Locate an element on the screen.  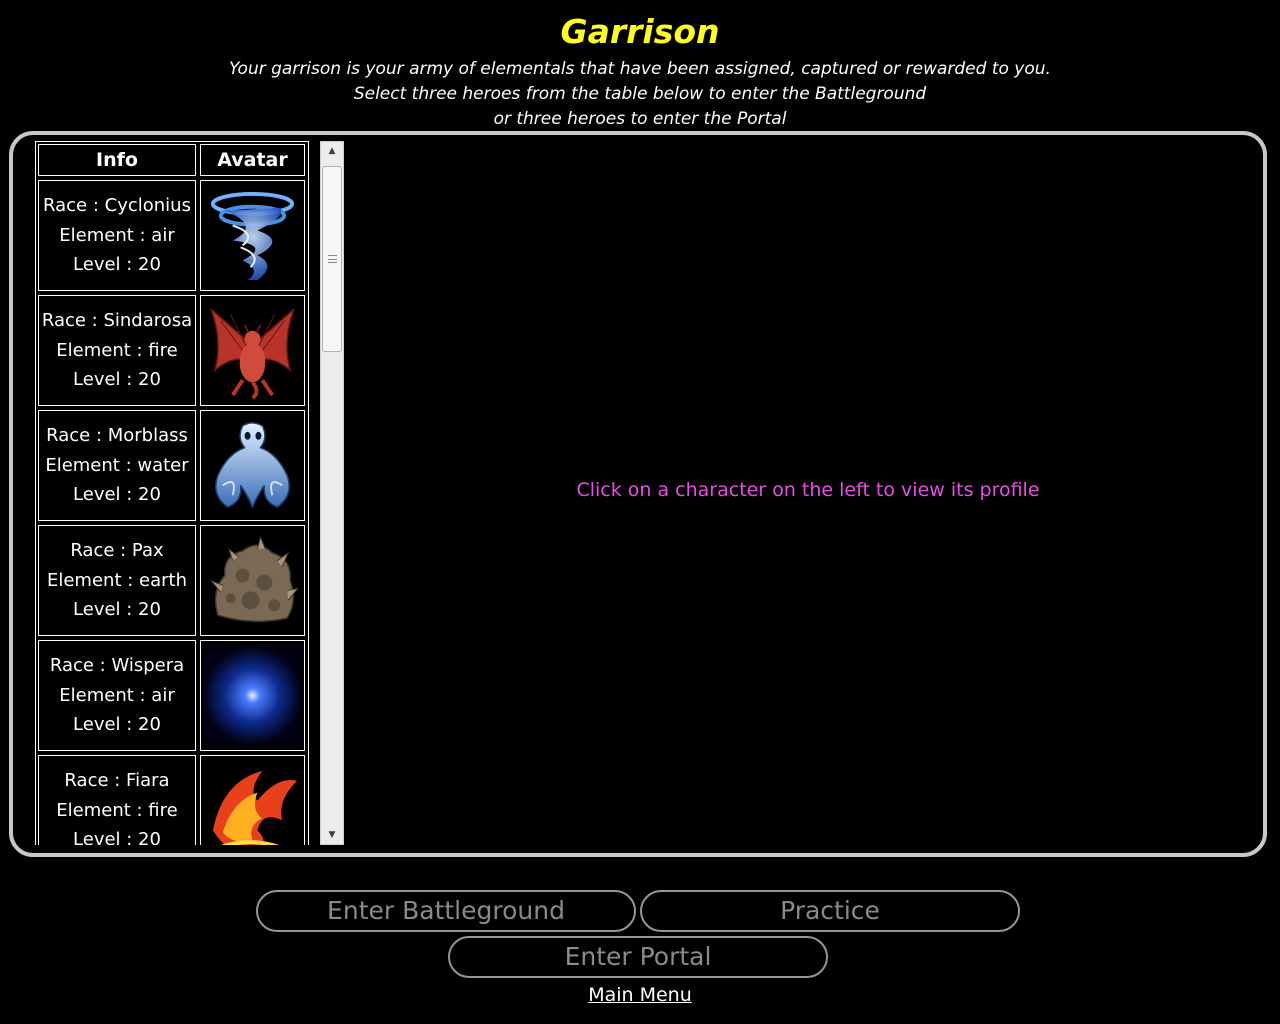
enter-portal-button: Enter Portal is located at coordinates (638, 957).